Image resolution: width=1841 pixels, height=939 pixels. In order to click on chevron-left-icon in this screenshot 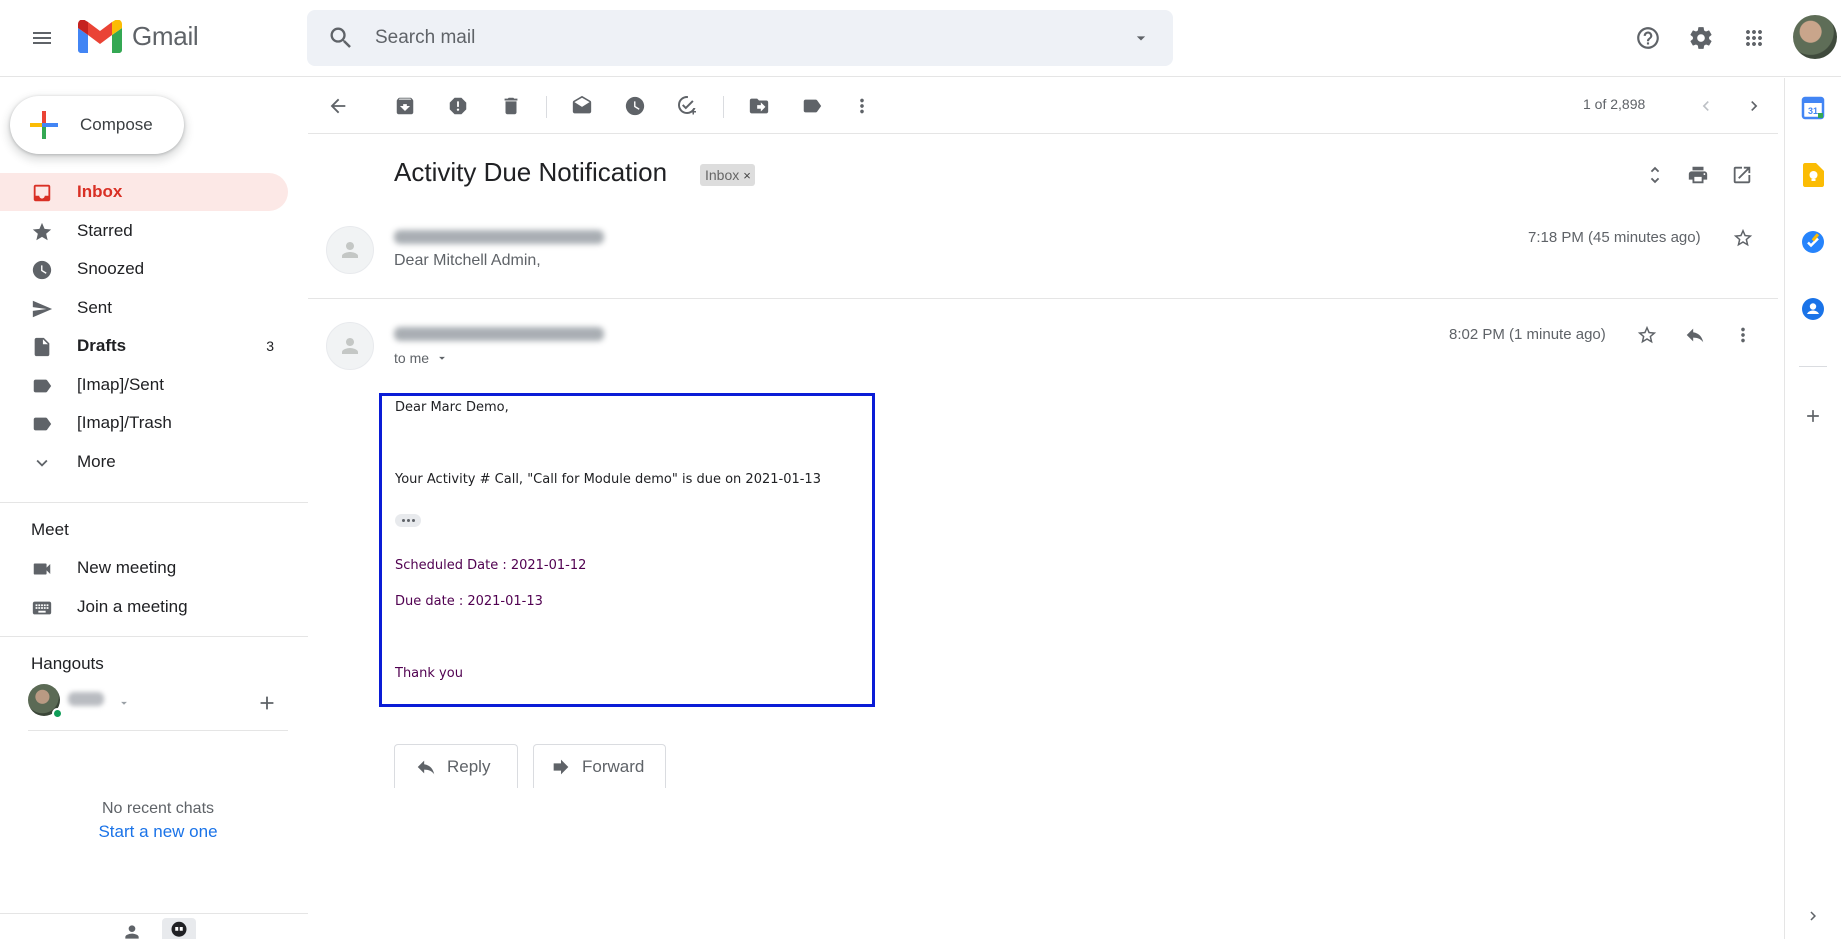, I will do `click(1705, 106)`.